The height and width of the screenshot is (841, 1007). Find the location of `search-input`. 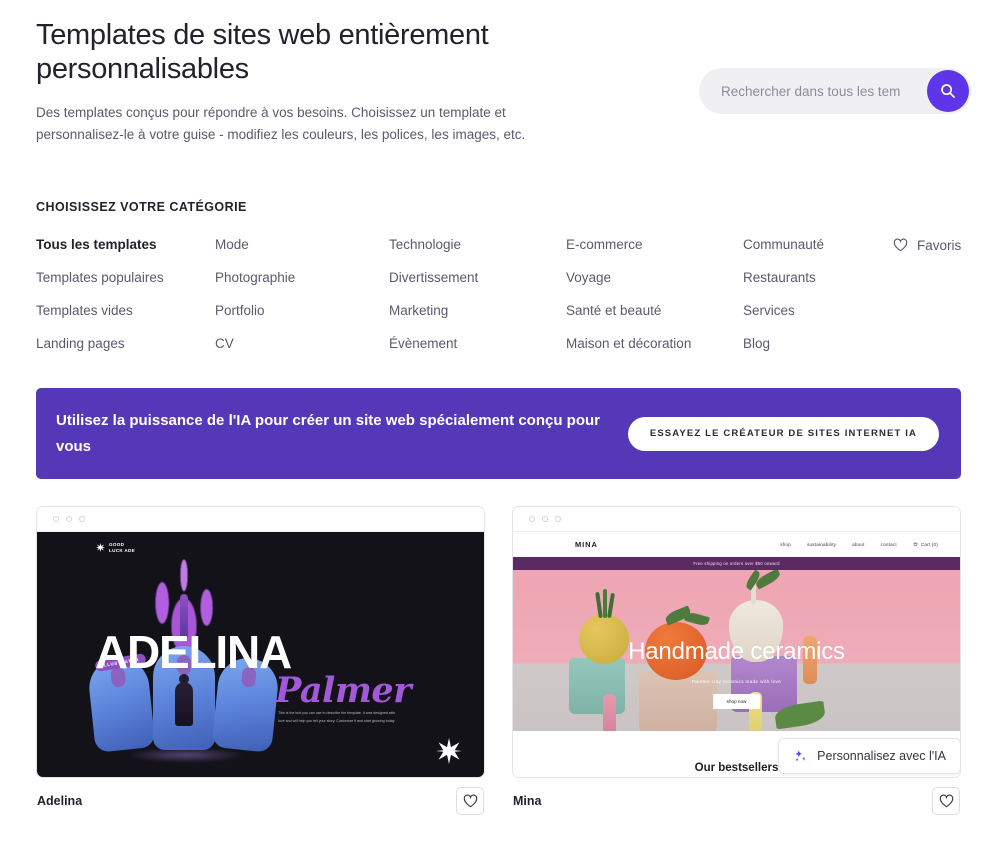

search-input is located at coordinates (824, 91).